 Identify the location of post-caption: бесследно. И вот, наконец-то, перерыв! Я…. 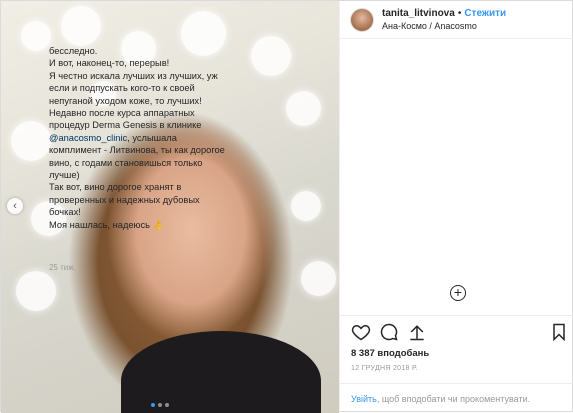
(139, 138).